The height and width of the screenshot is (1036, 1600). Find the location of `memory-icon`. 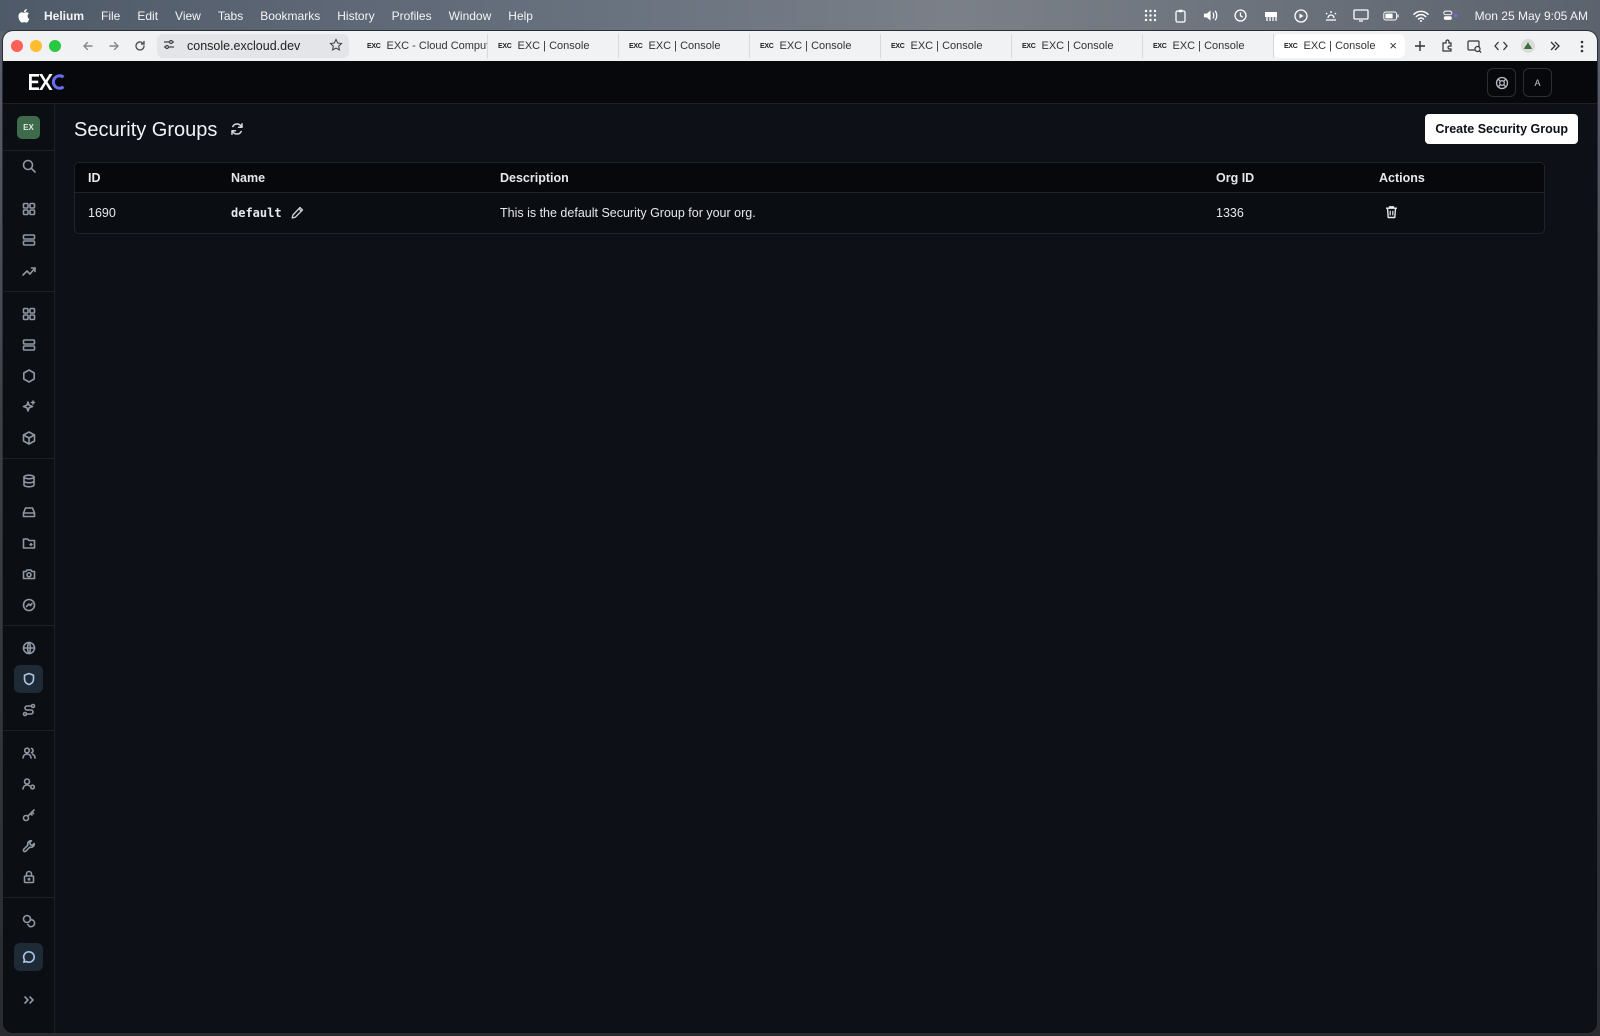

memory-icon is located at coordinates (1271, 16).